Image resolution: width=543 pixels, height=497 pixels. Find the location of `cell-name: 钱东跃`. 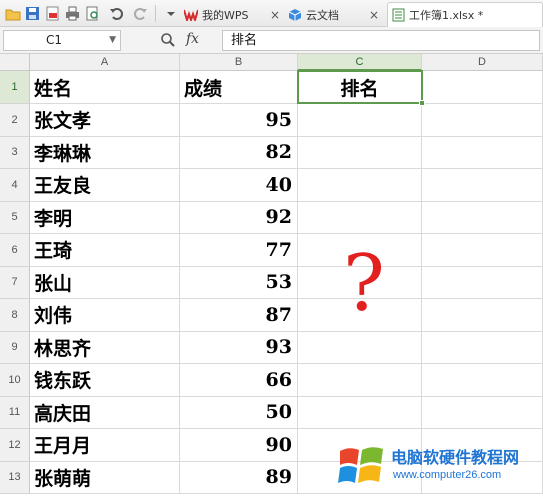

cell-name: 钱东跃 is located at coordinates (105, 380).